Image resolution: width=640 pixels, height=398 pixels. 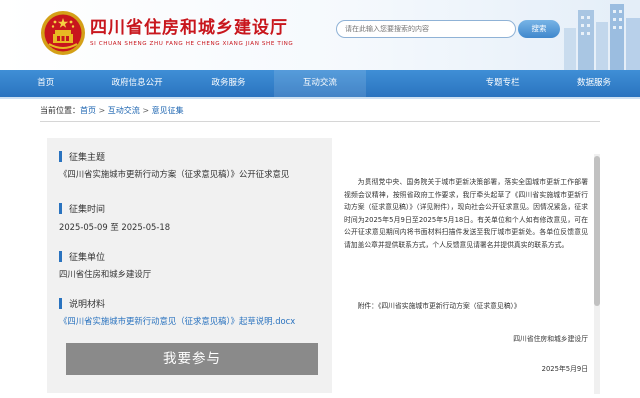 What do you see at coordinates (564, 369) in the screenshot?
I see `notice-date: 2025年5月9日` at bounding box center [564, 369].